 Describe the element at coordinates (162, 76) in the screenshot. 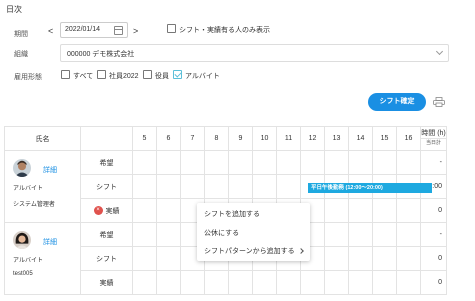

I see `employment-option-label: 役員` at that location.